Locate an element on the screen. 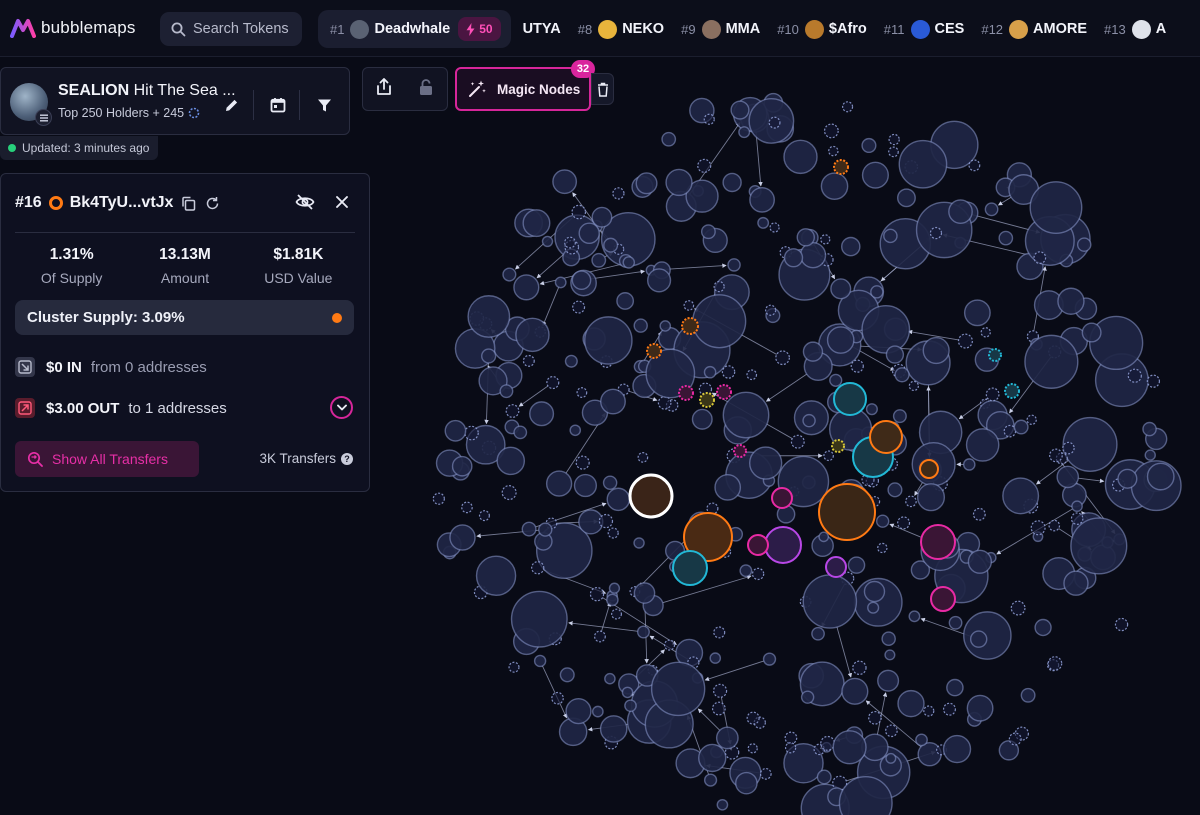 This screenshot has width=1200, height=815. token-subtitle: Top 250 Holders + 245 is located at coordinates (129, 113).